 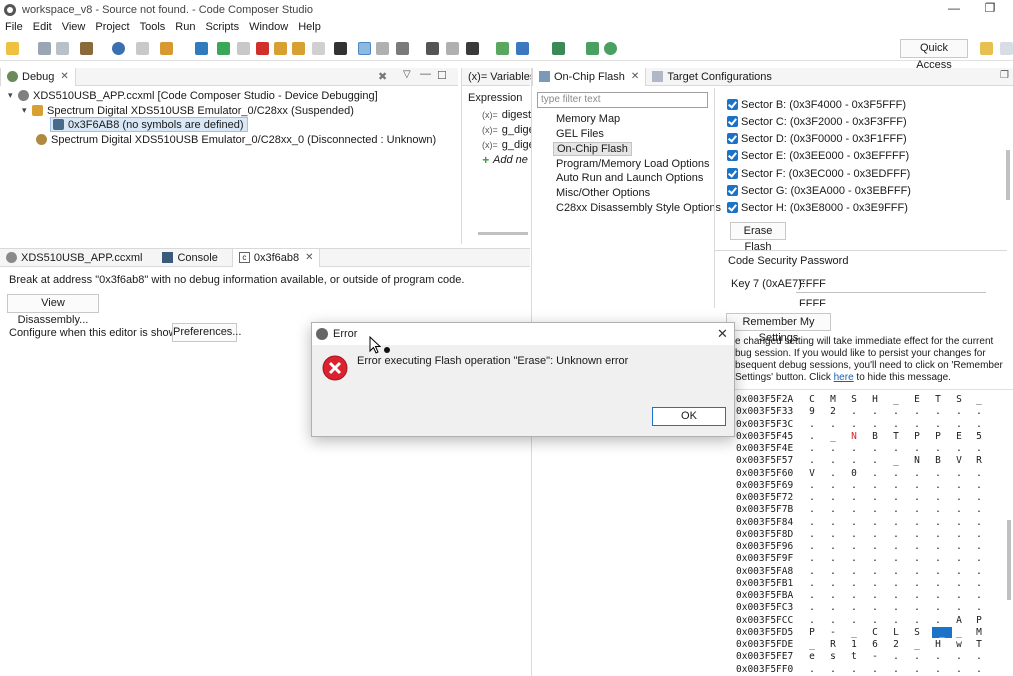 I want to click on tab-variables: (x)= Variables, so click(x=501, y=77).